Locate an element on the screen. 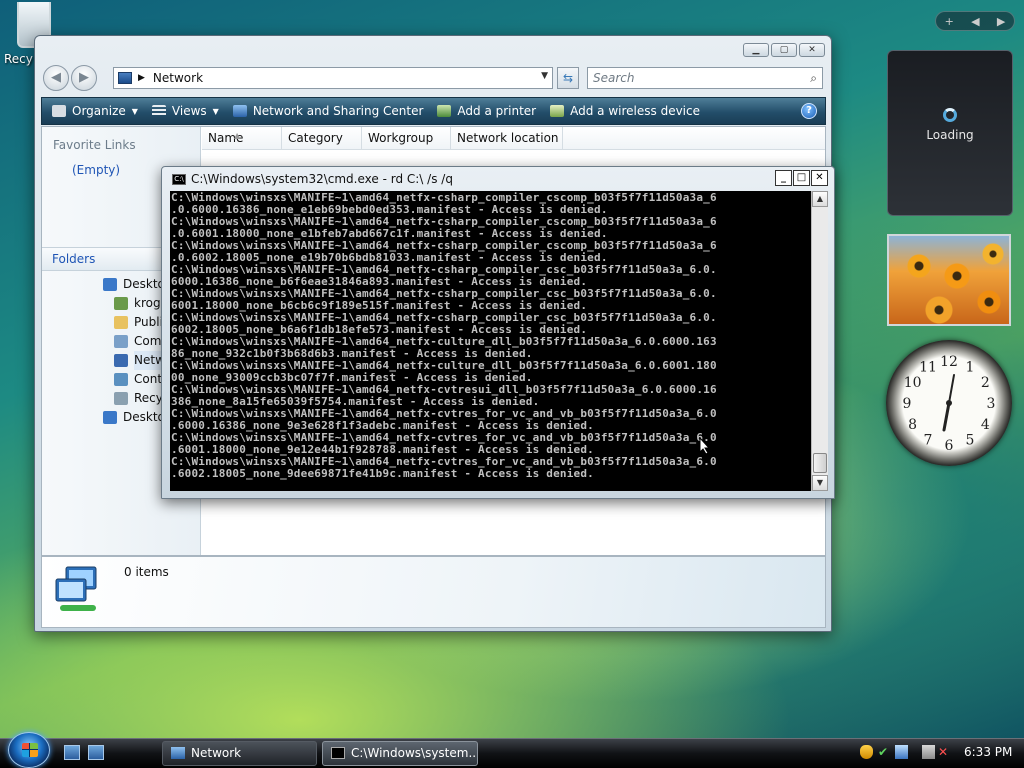 The height and width of the screenshot is (768, 1024). clock-minute-hand is located at coordinates (951, 389).